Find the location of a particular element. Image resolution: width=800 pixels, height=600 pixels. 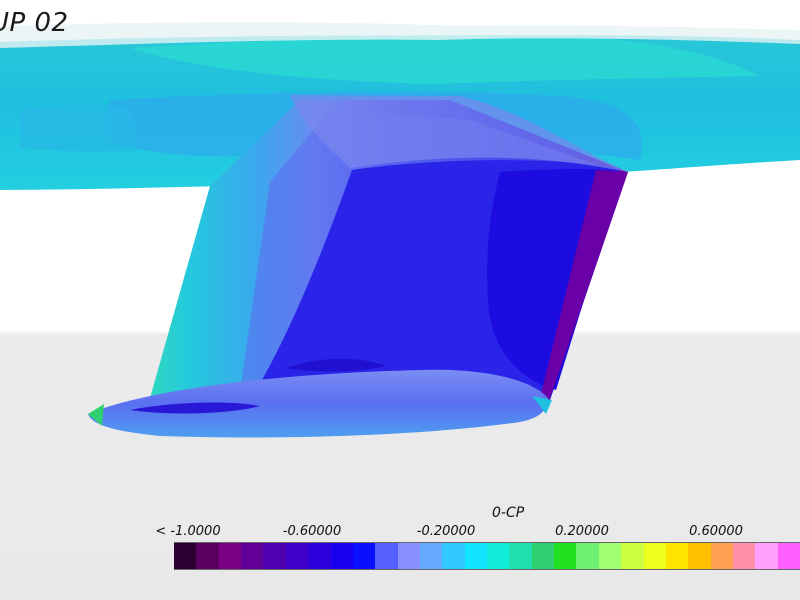

colorbar-tick-label: 0.20000 is located at coordinates (582, 531).